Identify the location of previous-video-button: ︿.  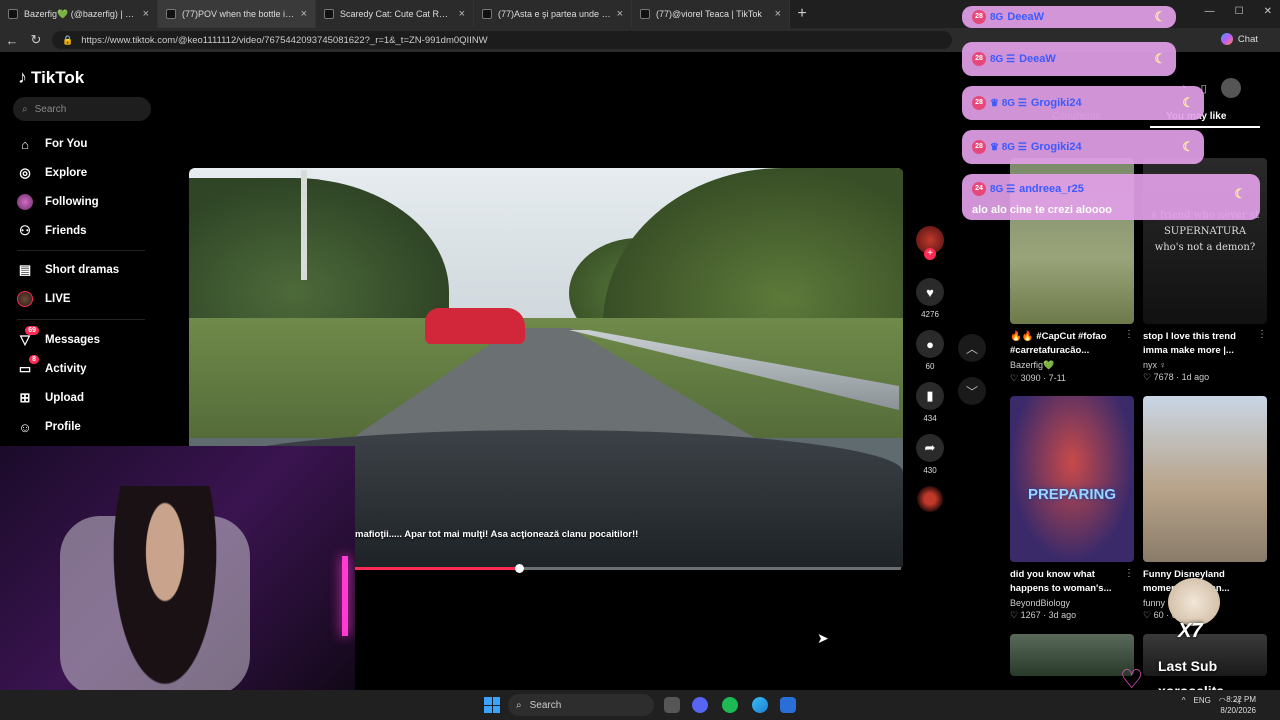
(972, 348).